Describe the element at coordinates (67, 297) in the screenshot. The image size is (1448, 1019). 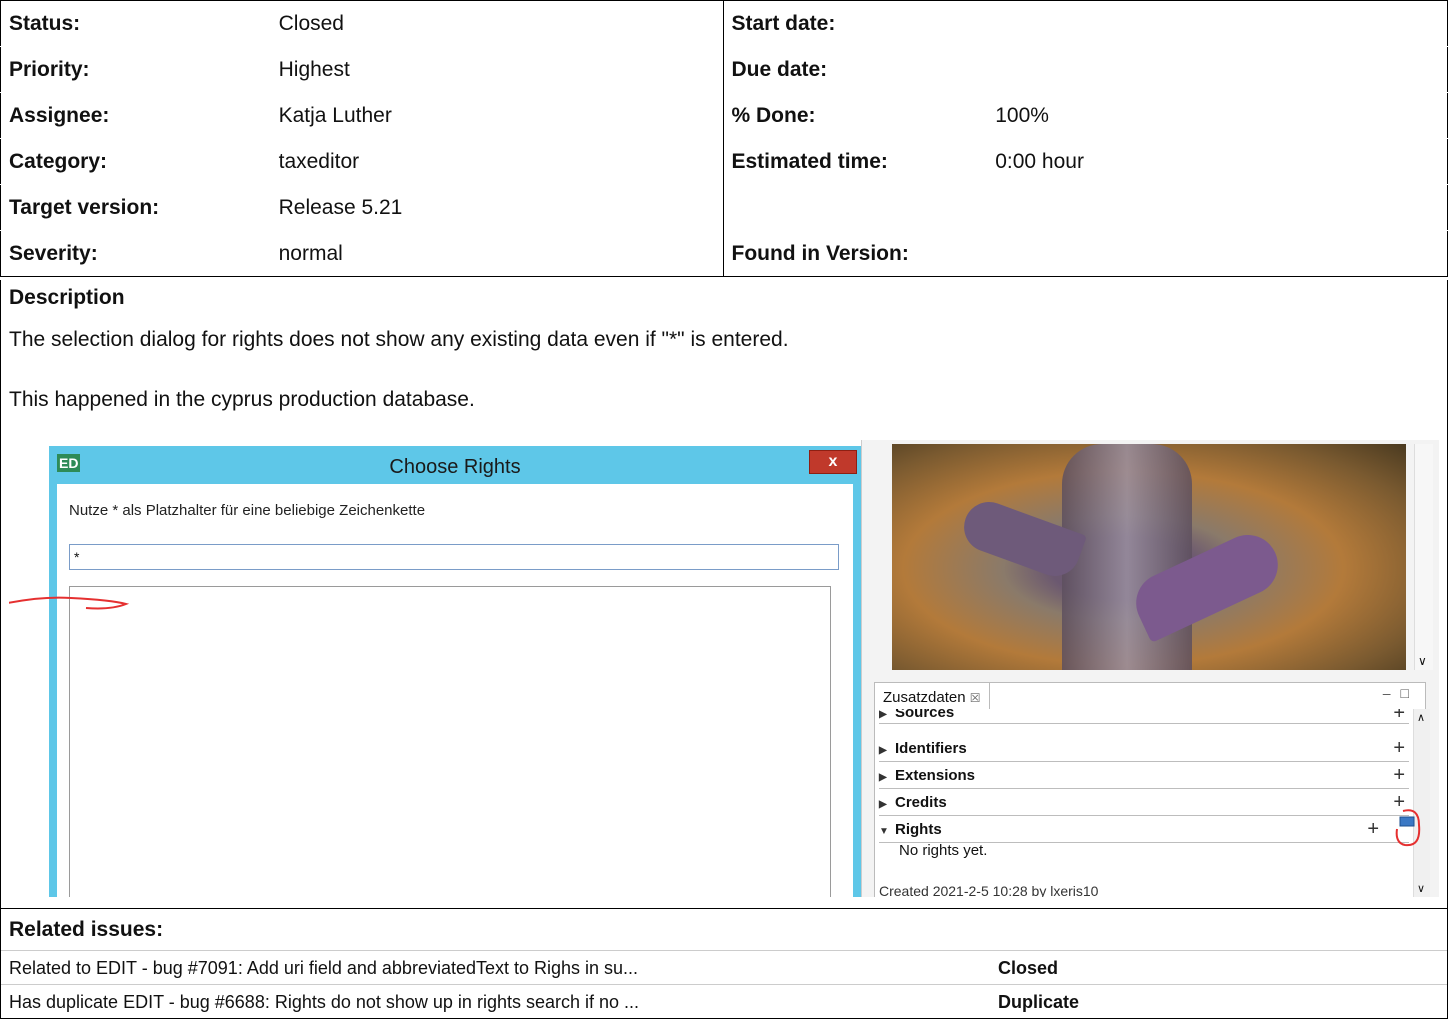
I see `description-heading: Description` at that location.